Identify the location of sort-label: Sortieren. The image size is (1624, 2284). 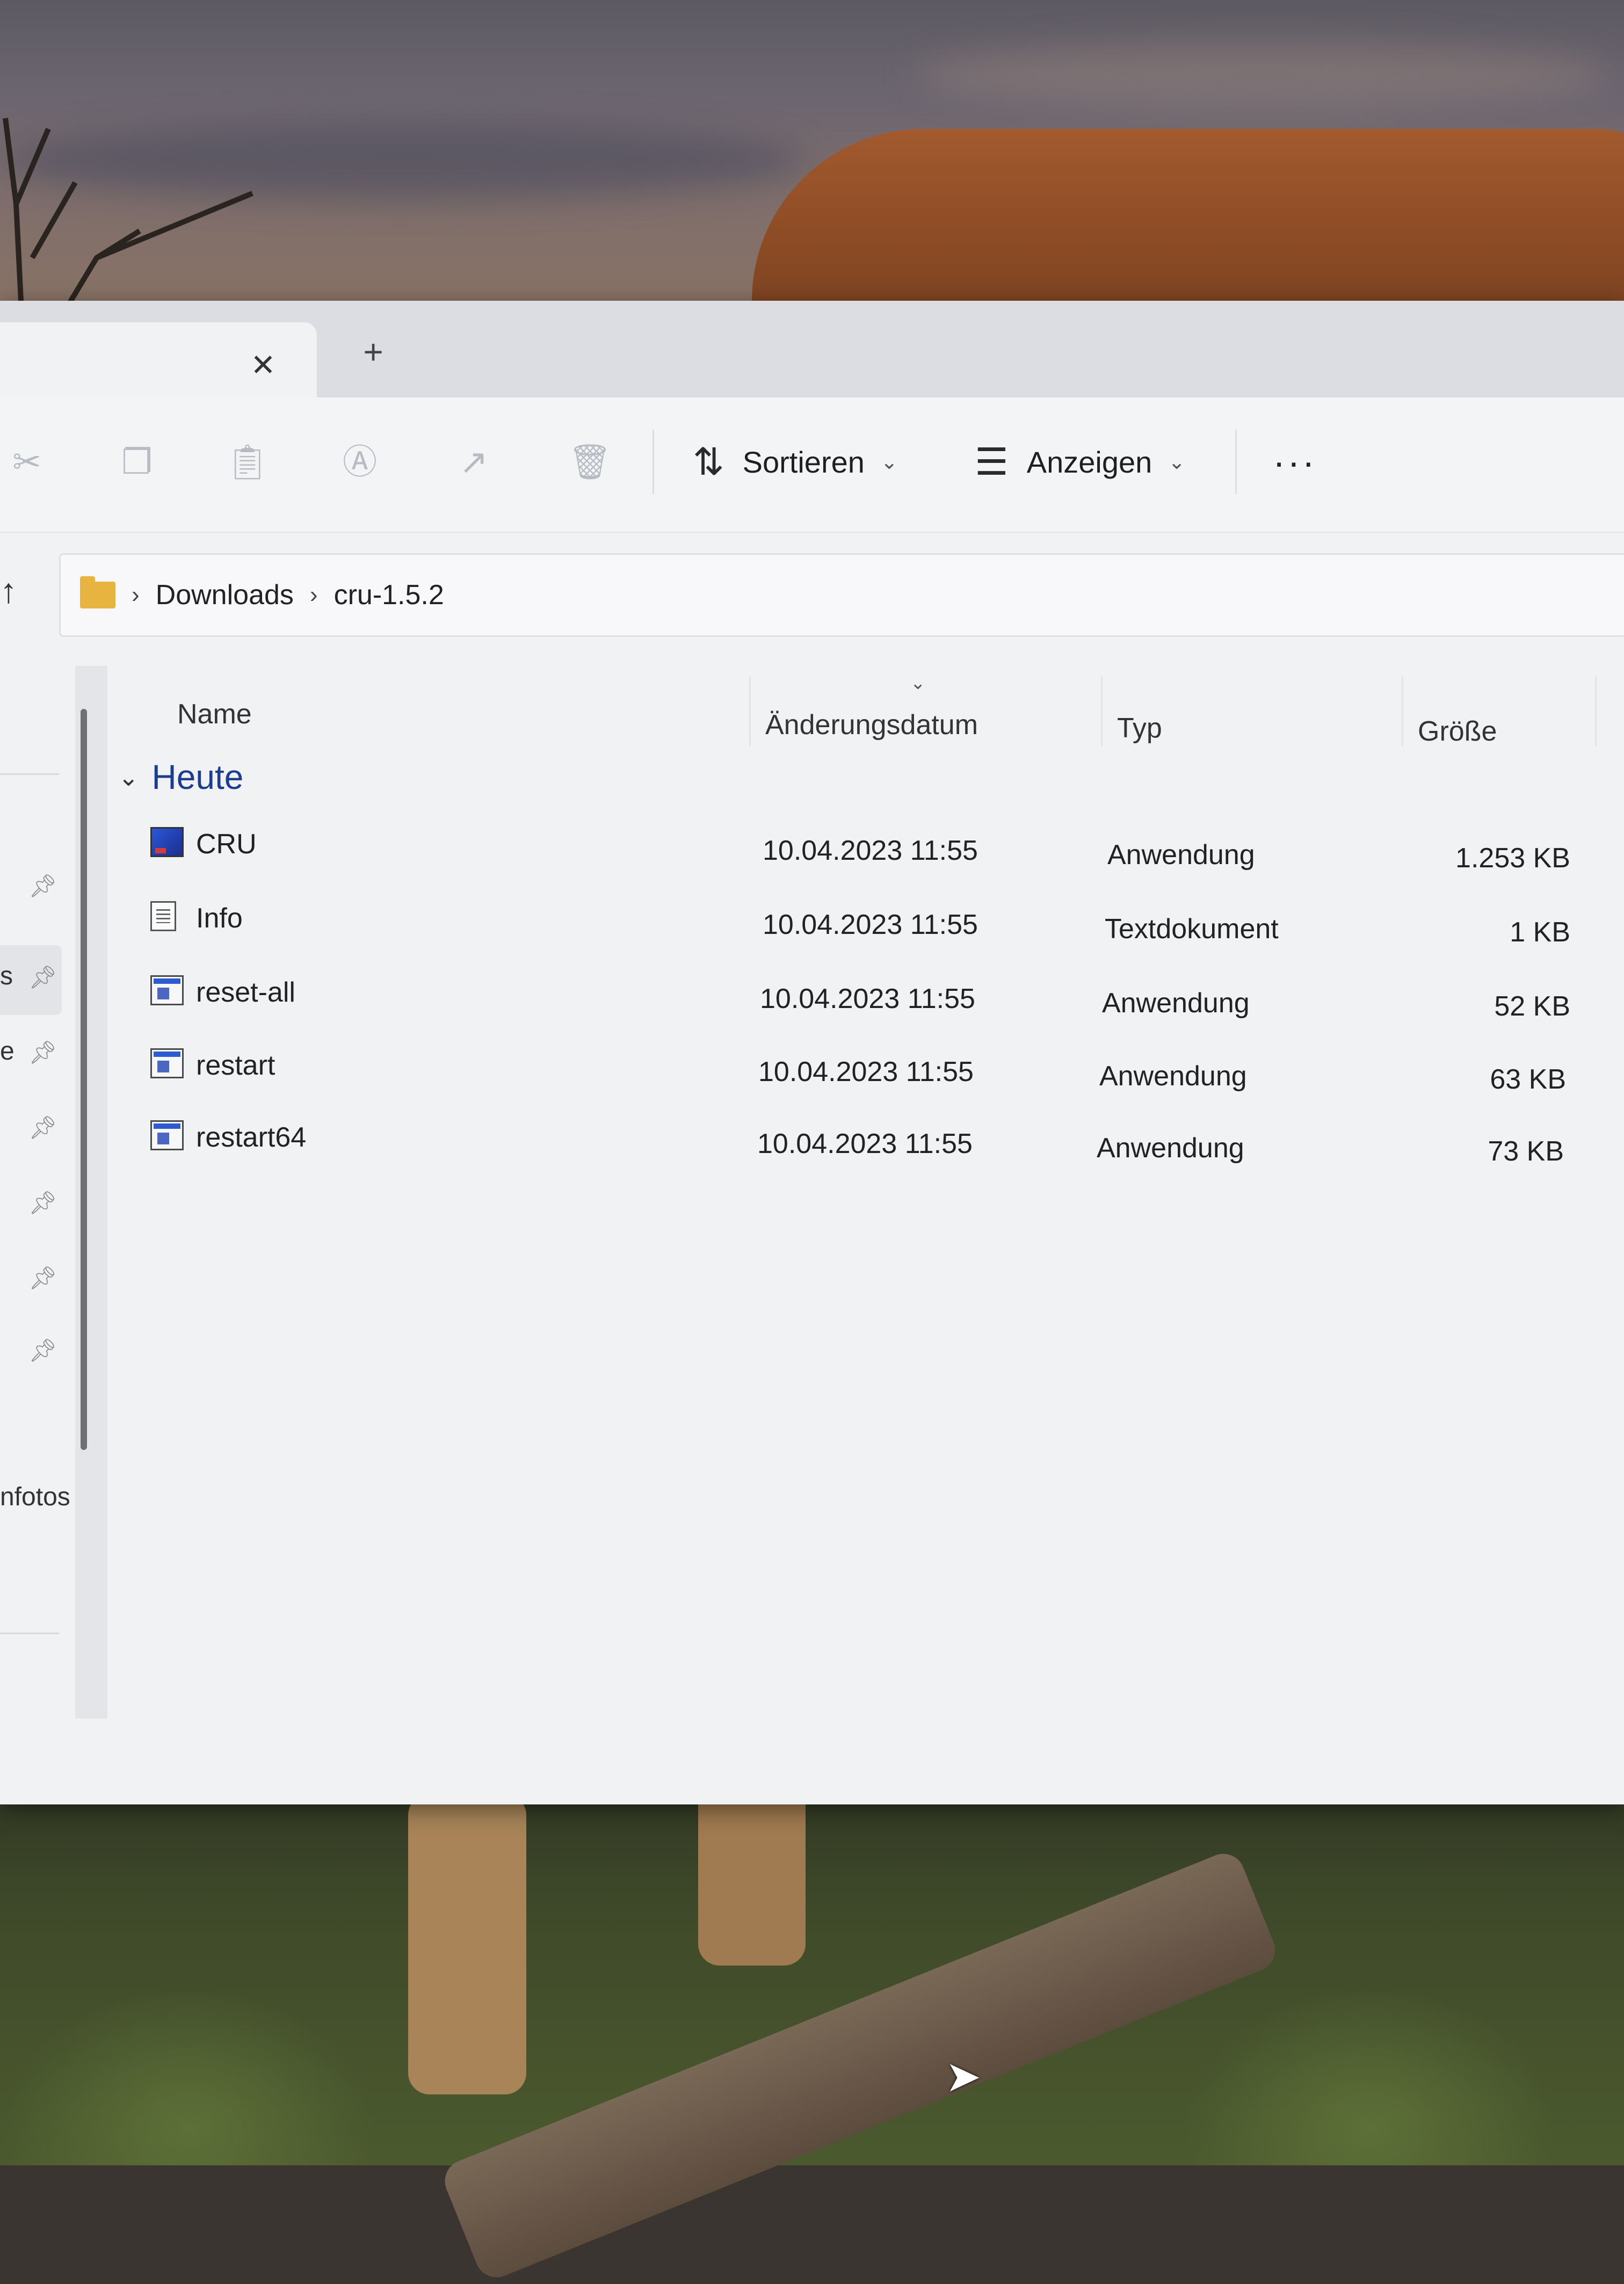
(804, 462).